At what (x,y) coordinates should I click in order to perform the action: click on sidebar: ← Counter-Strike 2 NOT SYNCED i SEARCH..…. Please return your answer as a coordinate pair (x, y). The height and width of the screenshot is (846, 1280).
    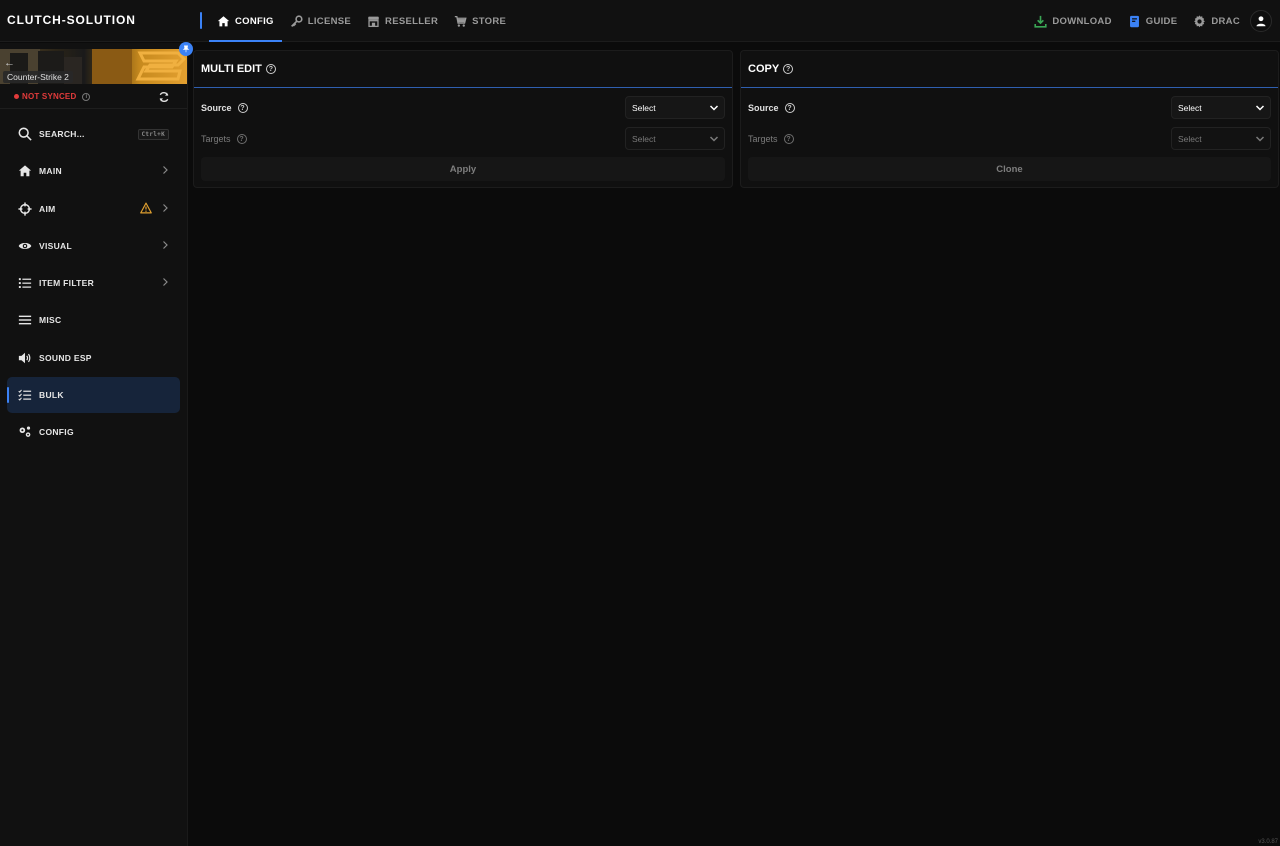
    Looking at the image, I should click on (94, 444).